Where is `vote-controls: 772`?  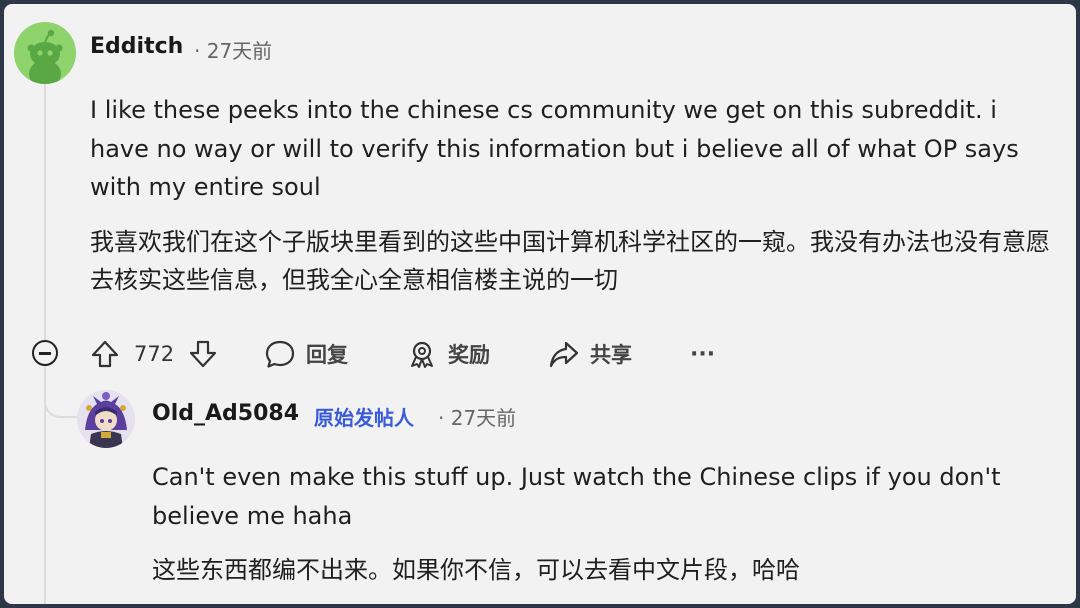
vote-controls: 772 is located at coordinates (154, 354).